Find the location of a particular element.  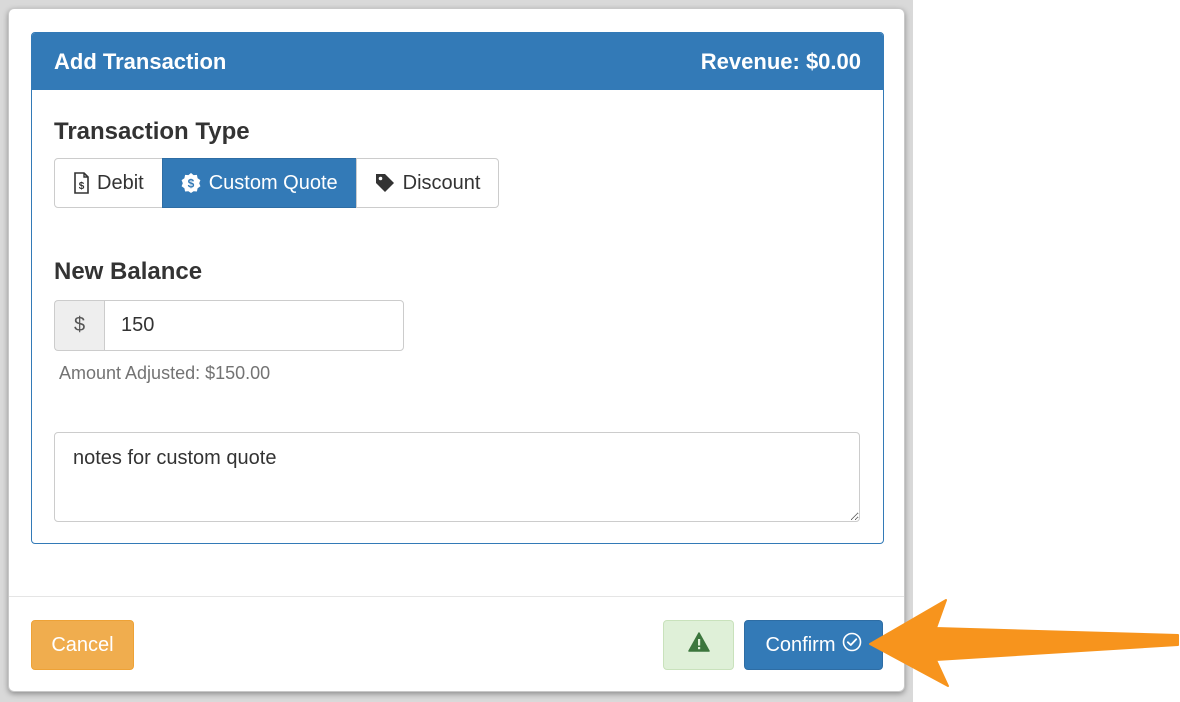

amount-adjusted-help: Amount Adjusted: $150.00 is located at coordinates (165, 373).